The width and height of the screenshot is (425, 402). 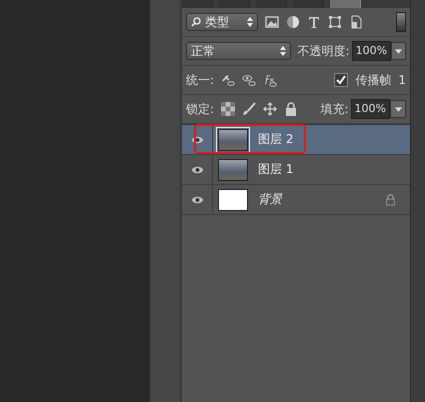 I want to click on image-icon, so click(x=272, y=22).